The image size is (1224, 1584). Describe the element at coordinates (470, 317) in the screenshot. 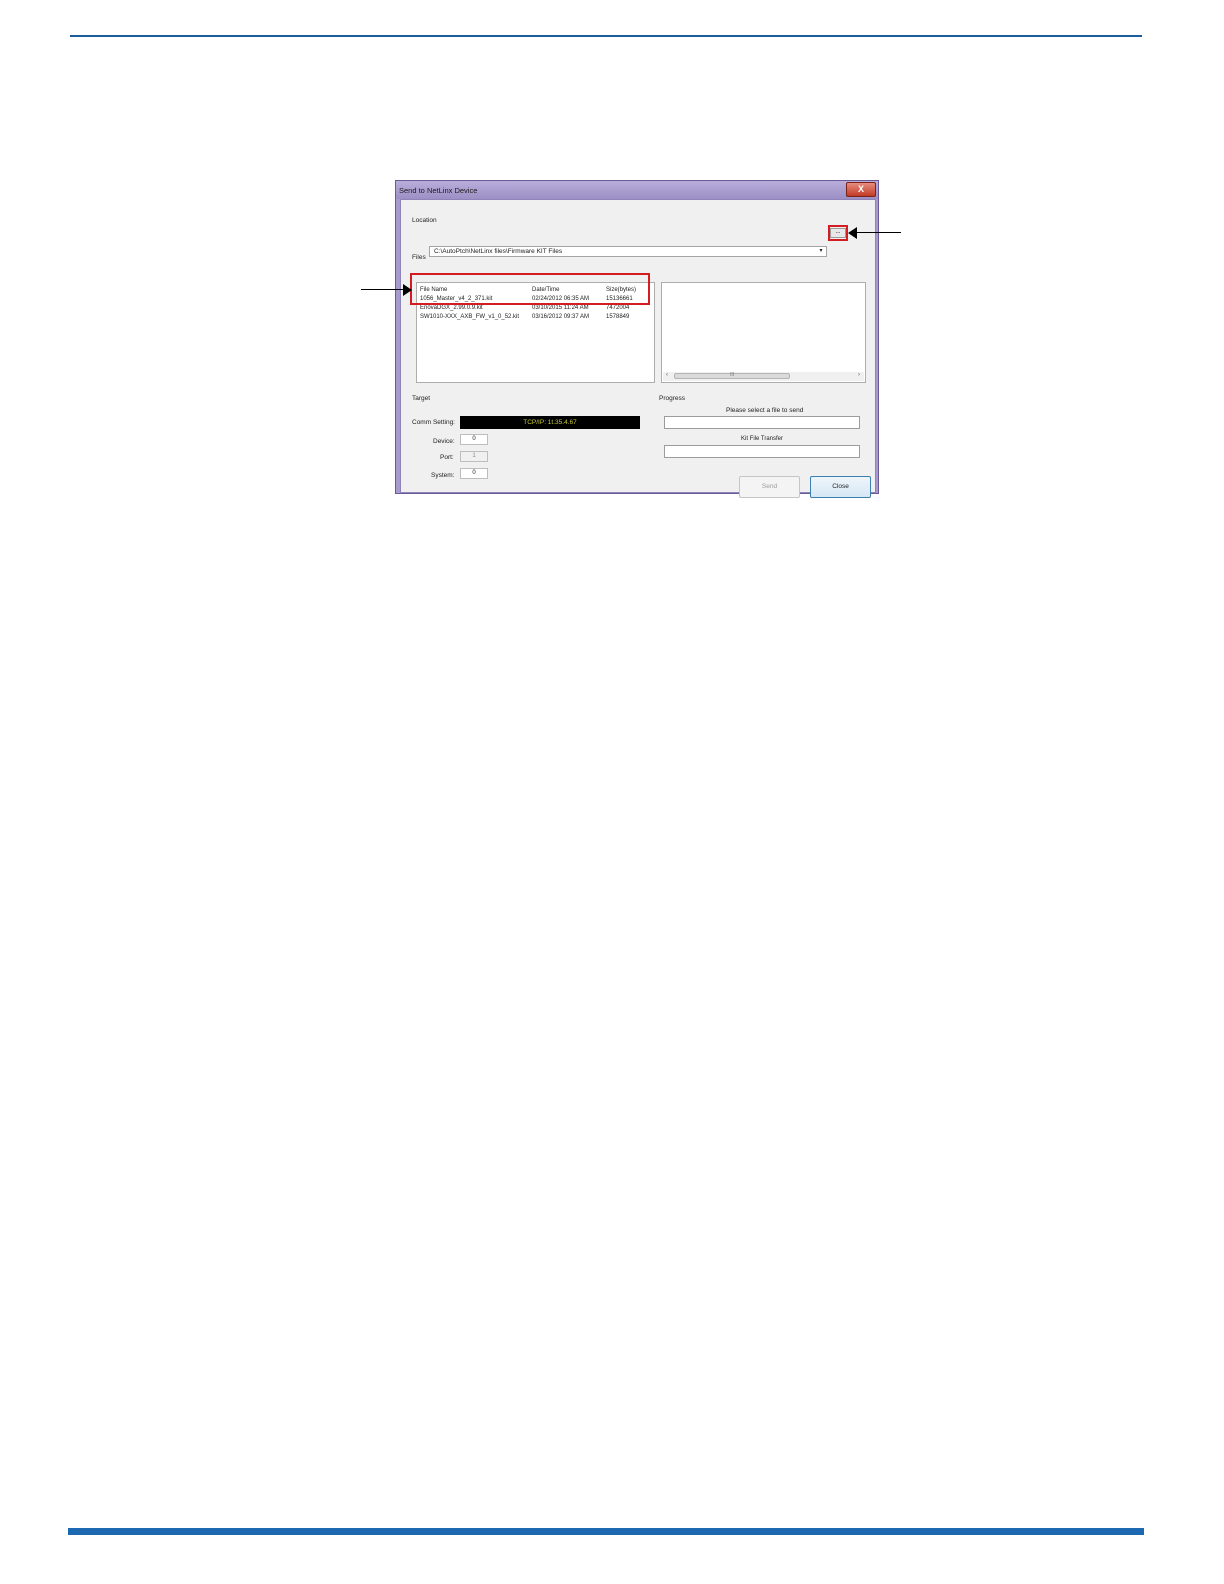

I see `file-name-cell: SW1010-XXX_AXB_FW_v1_0_52.kit` at that location.